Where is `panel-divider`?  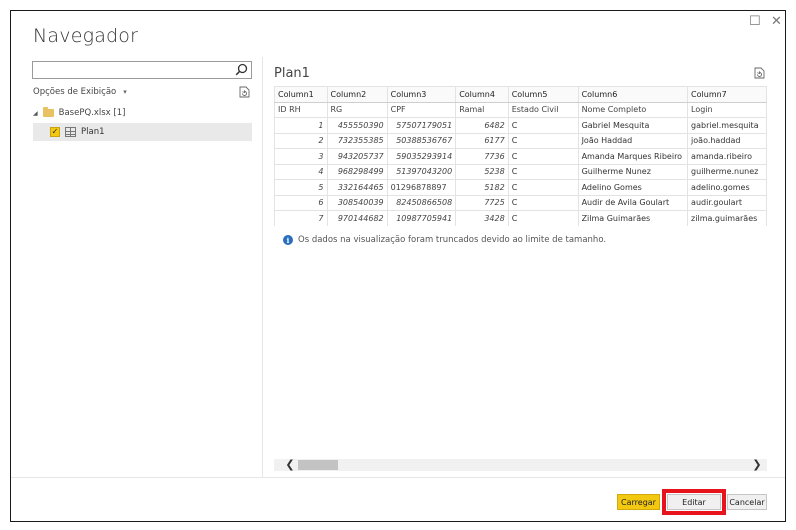 panel-divider is located at coordinates (262, 267).